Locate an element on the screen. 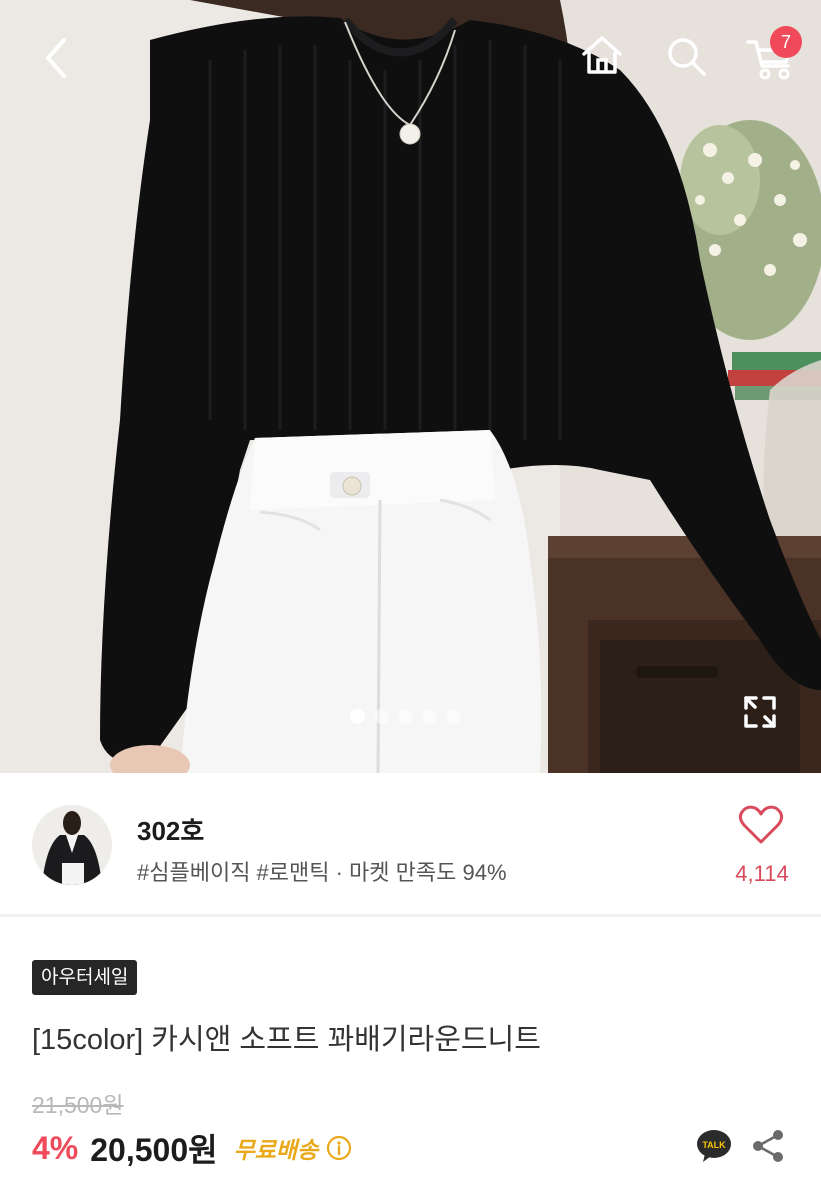 The width and height of the screenshot is (821, 1200). talk-label: TALK is located at coordinates (714, 1145).